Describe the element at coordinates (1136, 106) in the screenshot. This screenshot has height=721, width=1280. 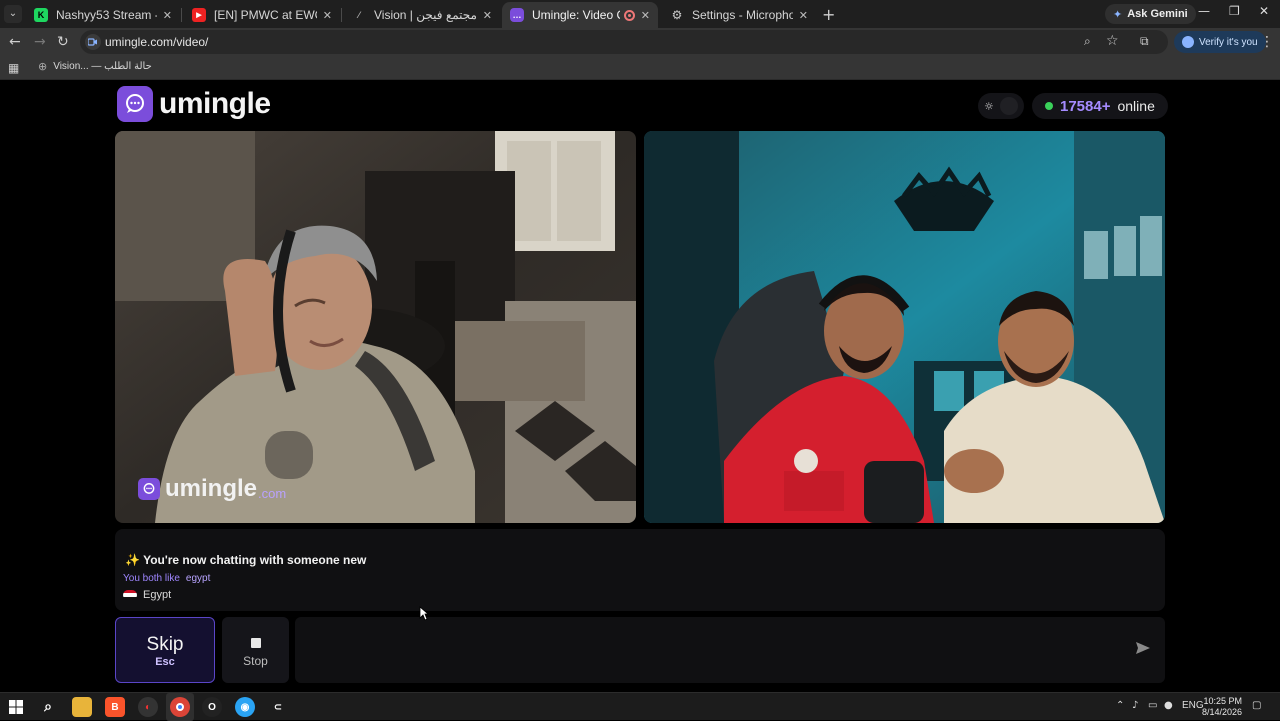
I see `online-label: online` at that location.